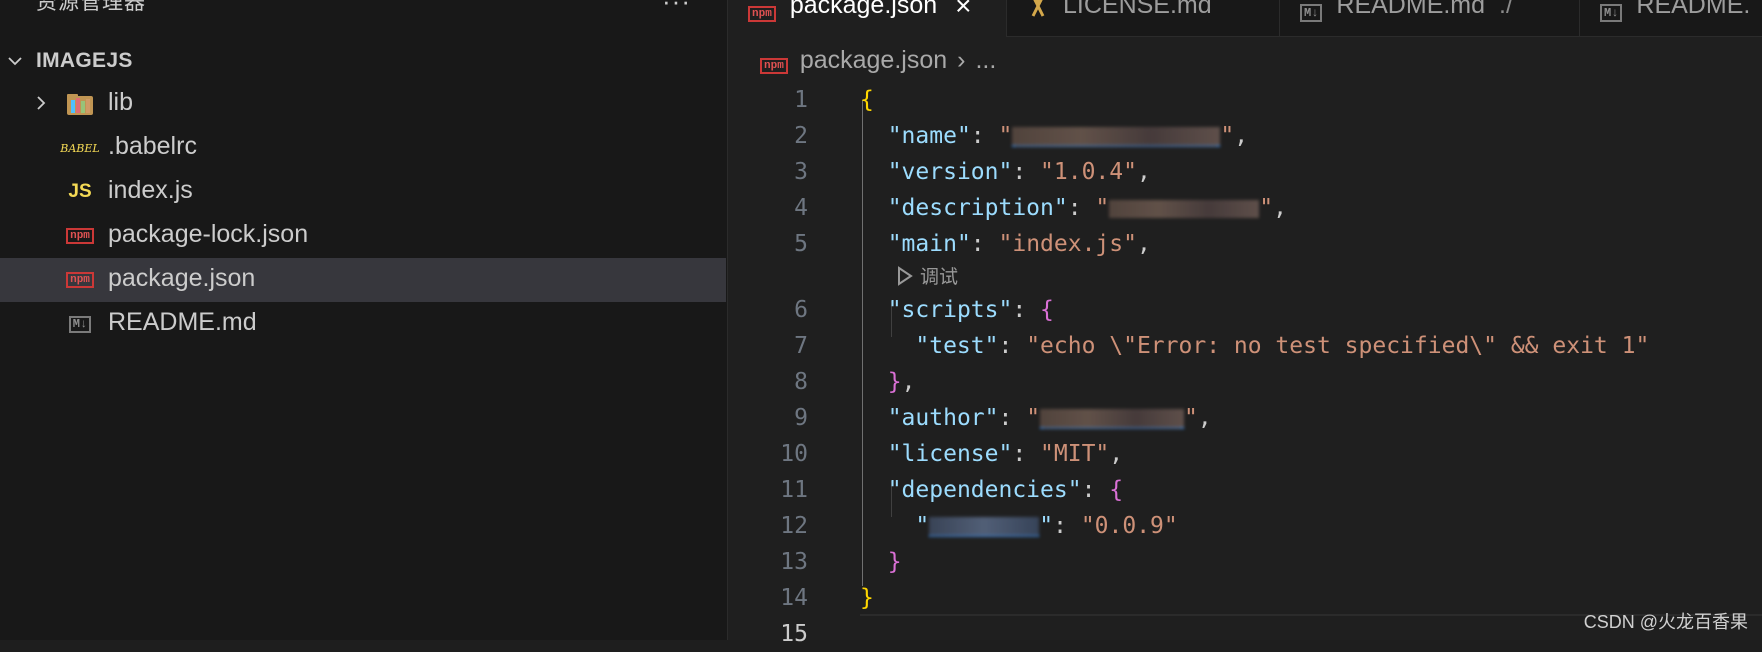  What do you see at coordinates (84, 60) in the screenshot?
I see `workspace-title: IMAGEJS` at bounding box center [84, 60].